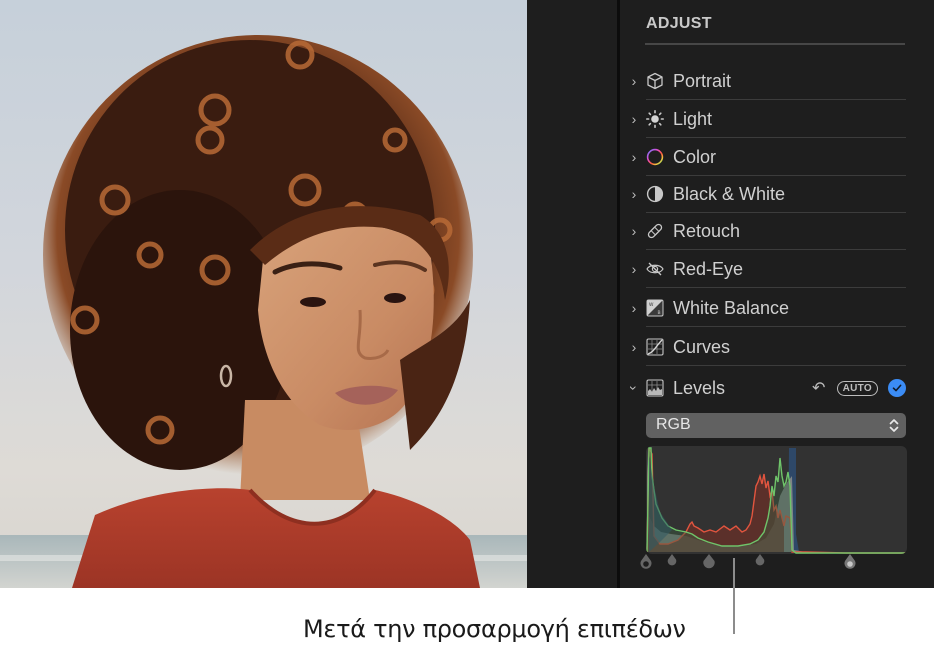 The height and width of the screenshot is (654, 934). What do you see at coordinates (679, 23) in the screenshot?
I see `panel-title: ADJUST` at bounding box center [679, 23].